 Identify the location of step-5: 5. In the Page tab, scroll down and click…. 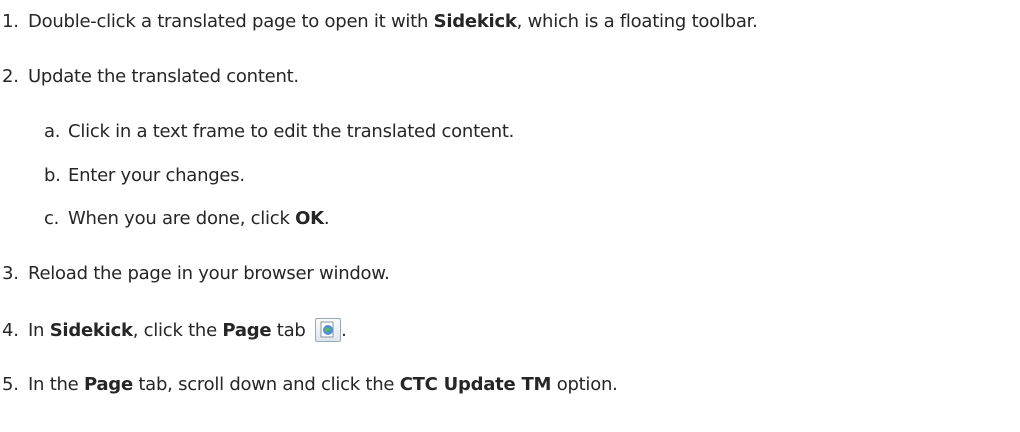
(310, 385).